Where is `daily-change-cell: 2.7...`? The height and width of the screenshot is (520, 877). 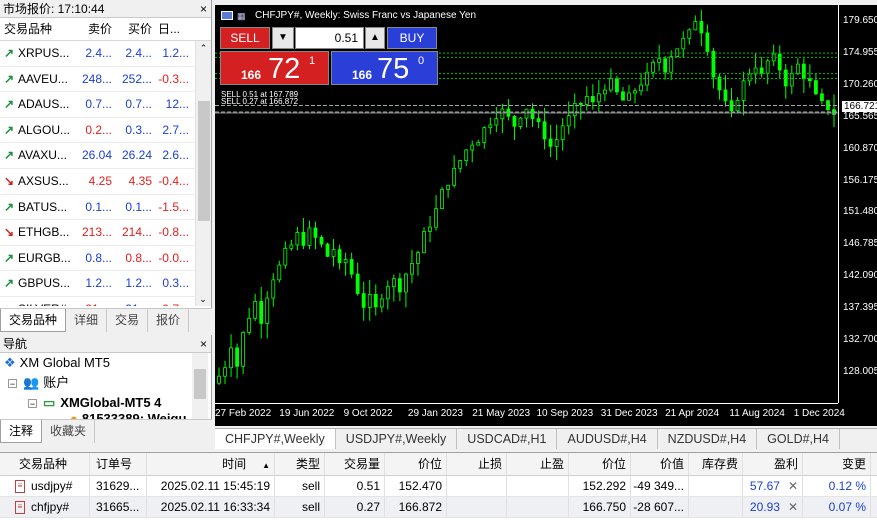 daily-change-cell: 2.7... is located at coordinates (175, 129).